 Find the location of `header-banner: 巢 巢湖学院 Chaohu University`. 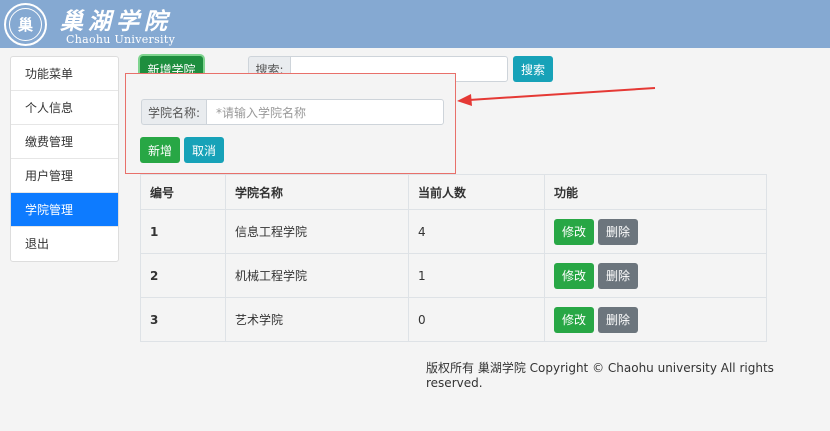

header-banner: 巢 巢湖学院 Chaohu University is located at coordinates (415, 24).